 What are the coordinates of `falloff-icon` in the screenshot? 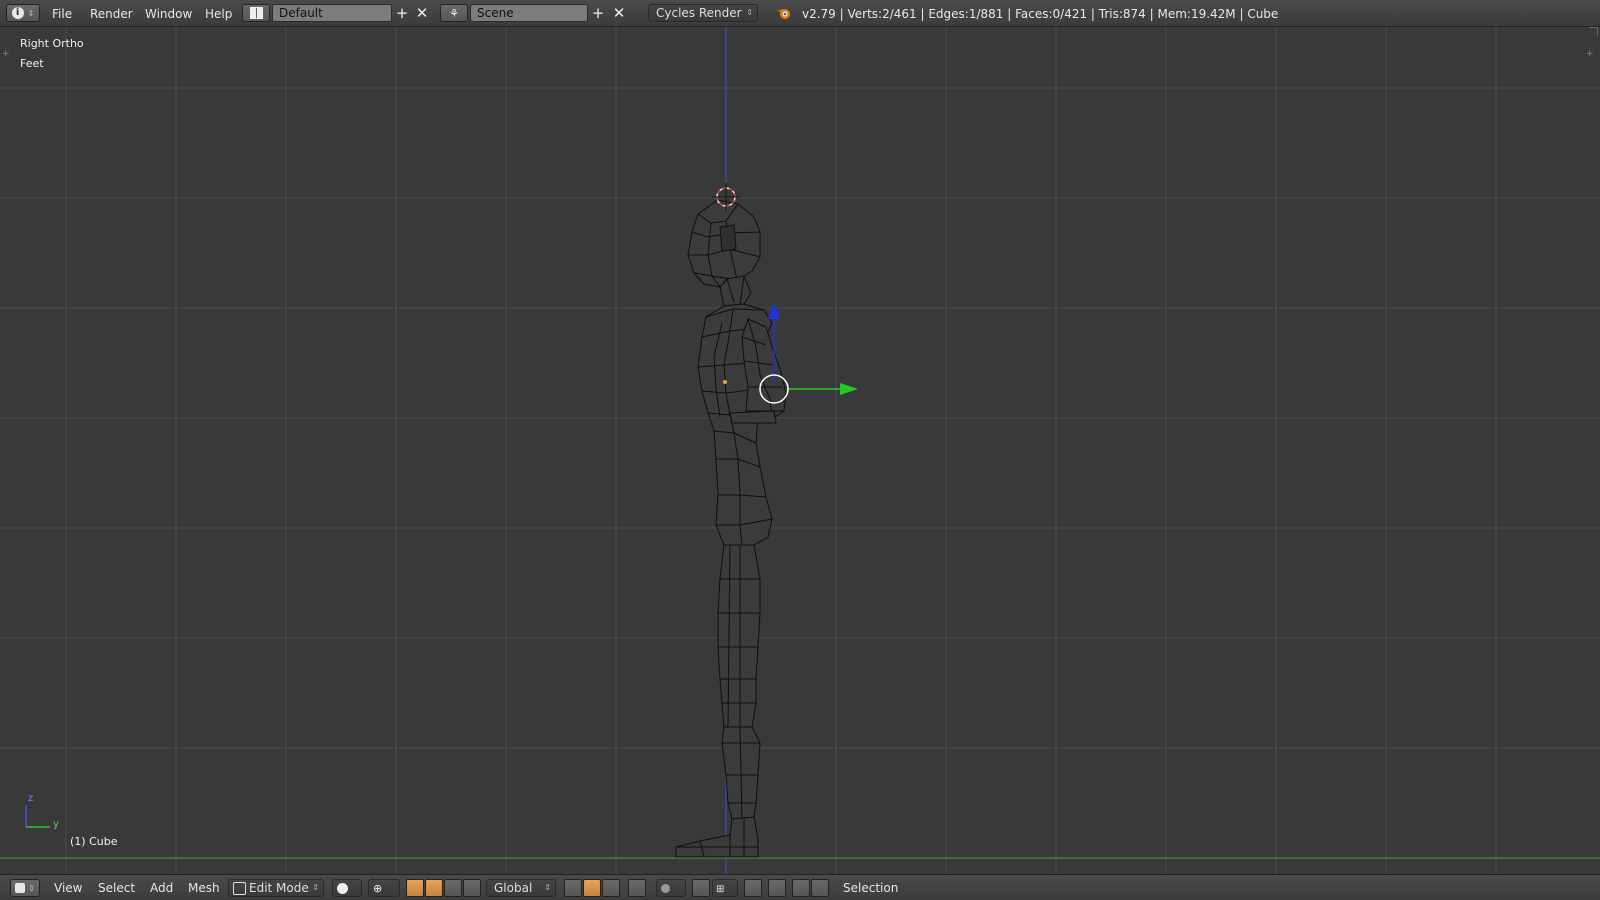 It's located at (701, 888).